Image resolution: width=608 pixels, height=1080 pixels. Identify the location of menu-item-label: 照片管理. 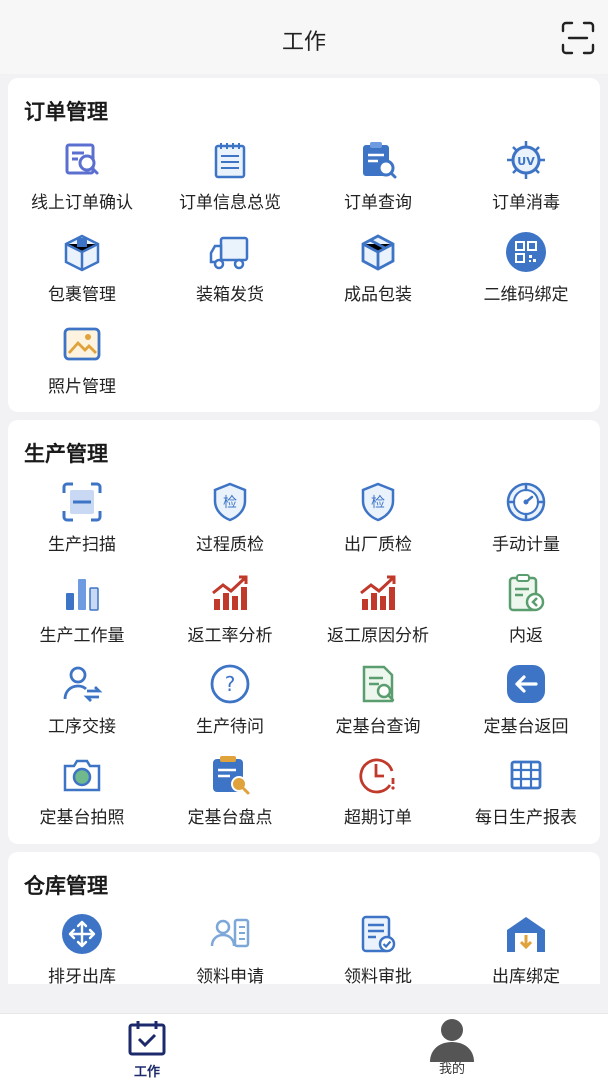
(82, 387).